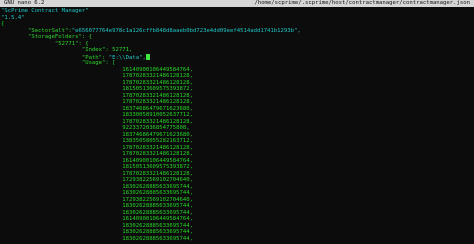  I want to click on text-cursor, so click(147, 56).